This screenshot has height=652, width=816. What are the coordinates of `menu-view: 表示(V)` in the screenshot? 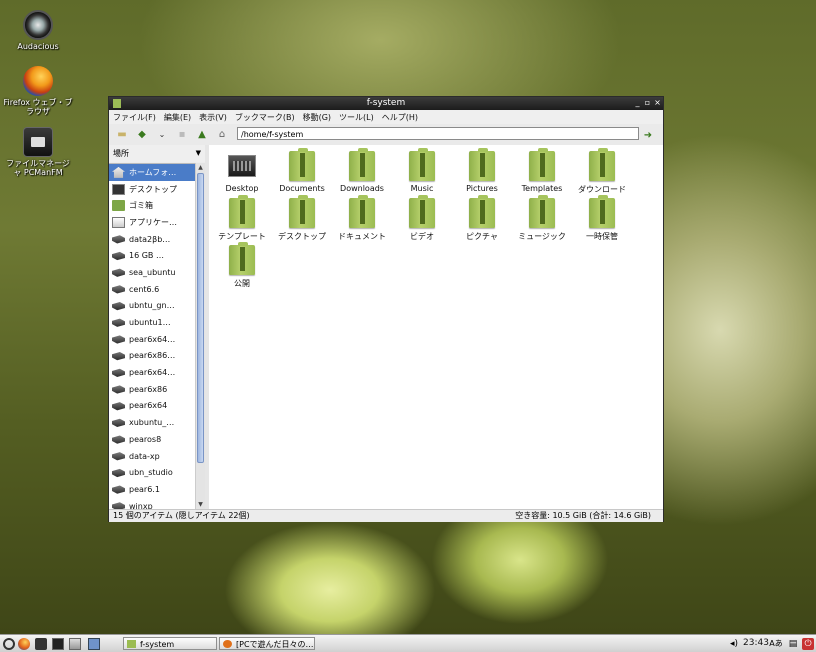 It's located at (213, 117).